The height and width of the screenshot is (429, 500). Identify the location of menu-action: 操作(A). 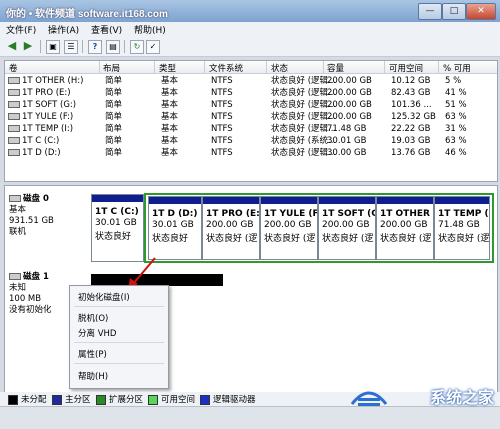
(63, 29).